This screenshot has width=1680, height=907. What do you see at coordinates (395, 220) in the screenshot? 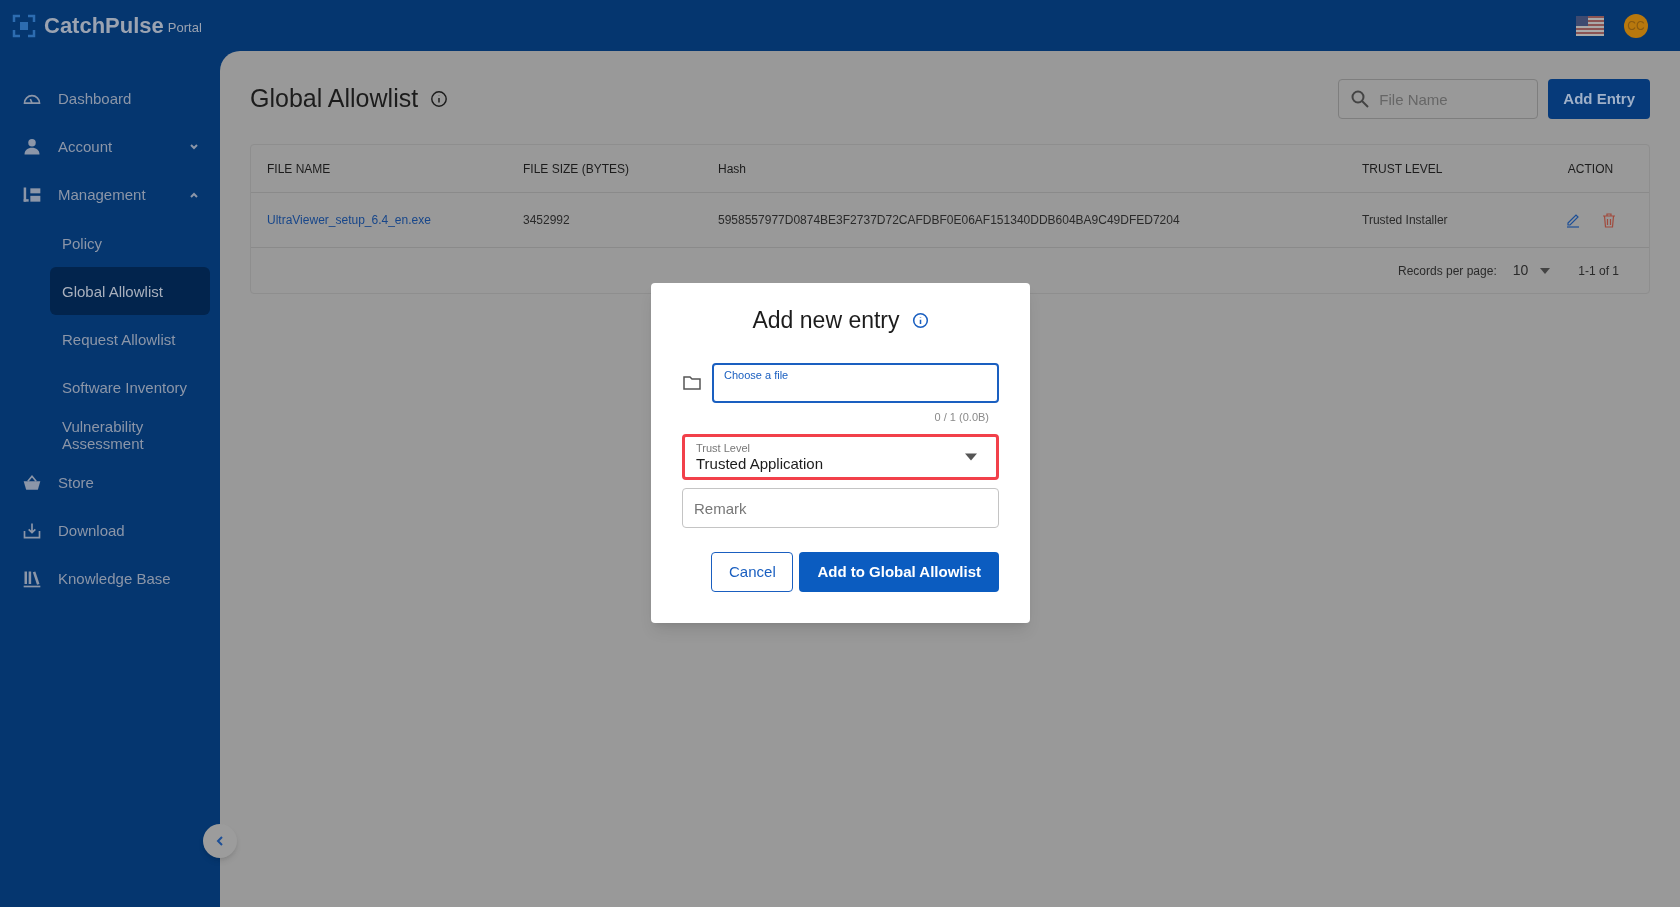
I see `file-name-link: UltraViewer_setup_6.4_en.exe` at bounding box center [395, 220].